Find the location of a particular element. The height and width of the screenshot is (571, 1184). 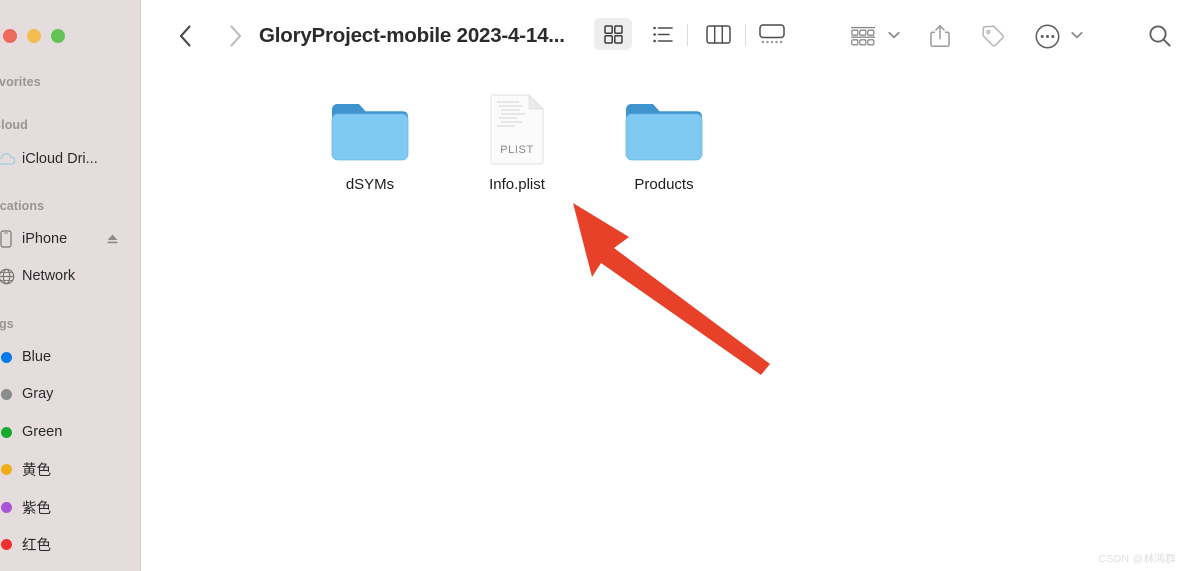

sidebar-item-iphone: iPhone is located at coordinates (70, 239).